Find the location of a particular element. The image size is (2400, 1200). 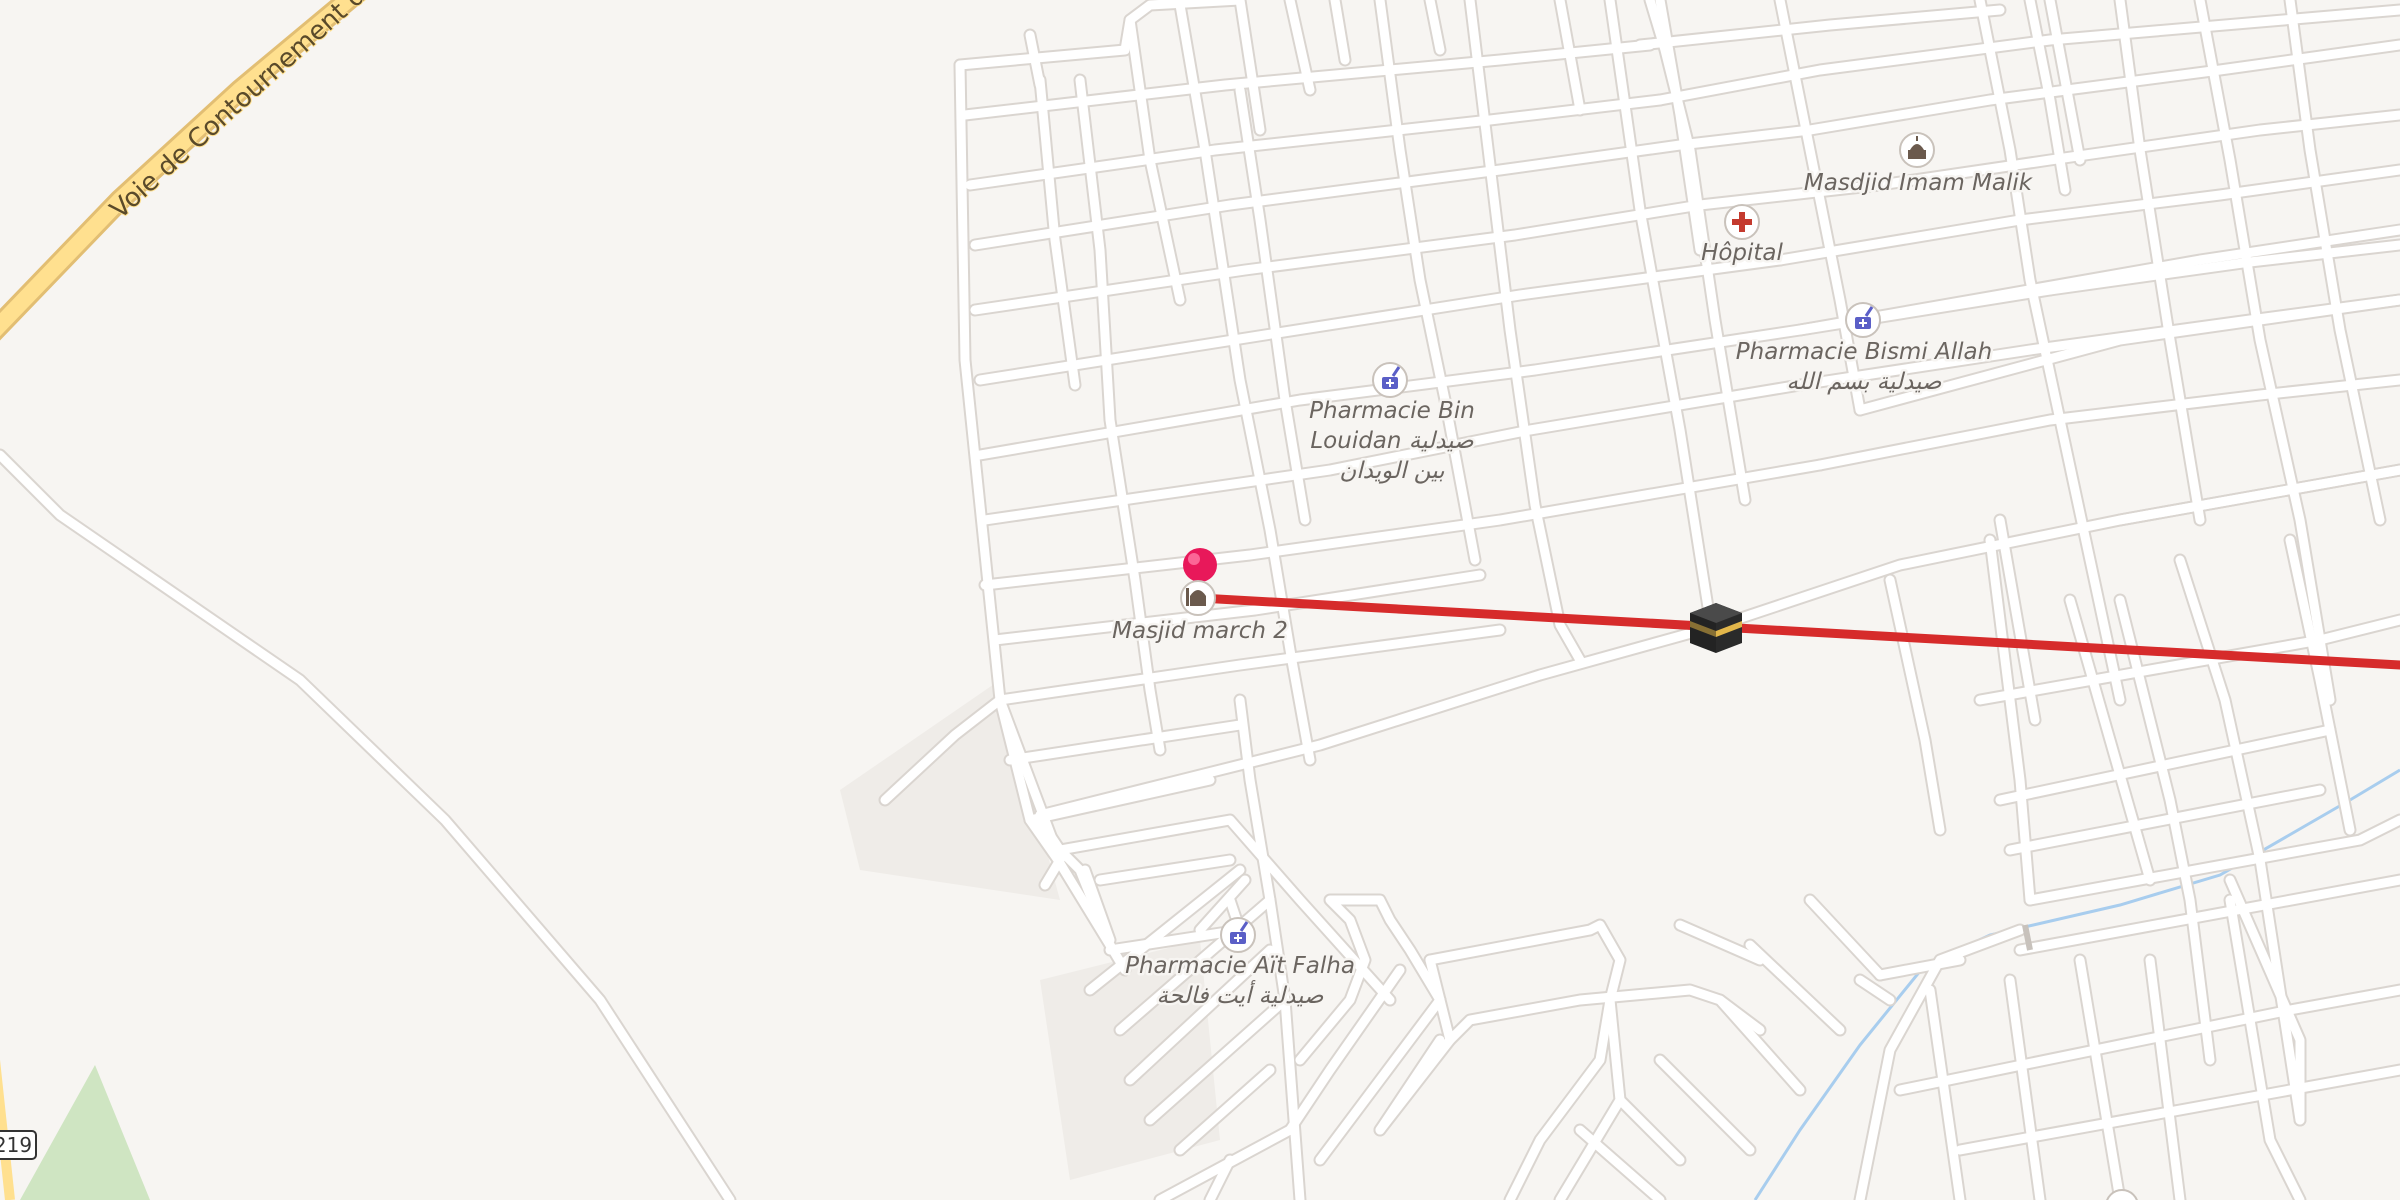

poi-label-line1: Pharmacie Aït Falha is located at coordinates (1240, 966).